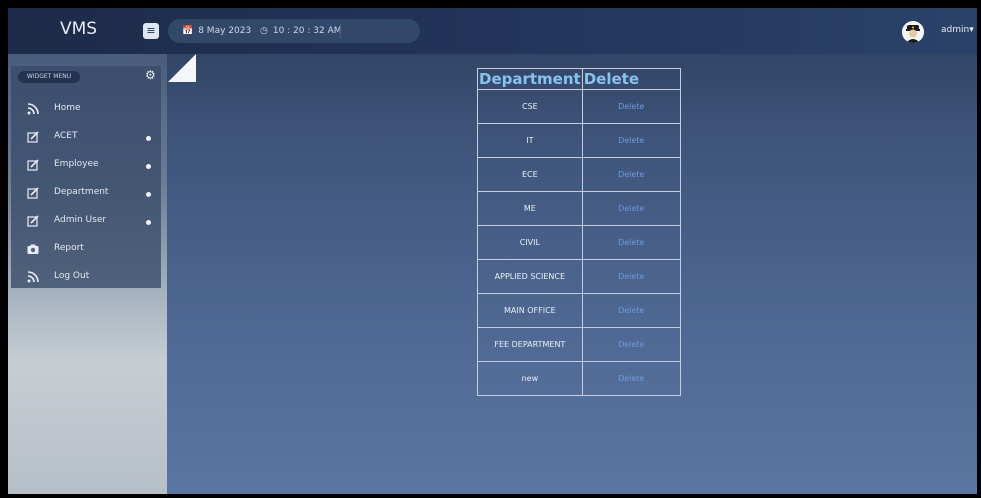 The image size is (981, 498). What do you see at coordinates (76, 164) in the screenshot?
I see `sidebar-item-label: Employee` at bounding box center [76, 164].